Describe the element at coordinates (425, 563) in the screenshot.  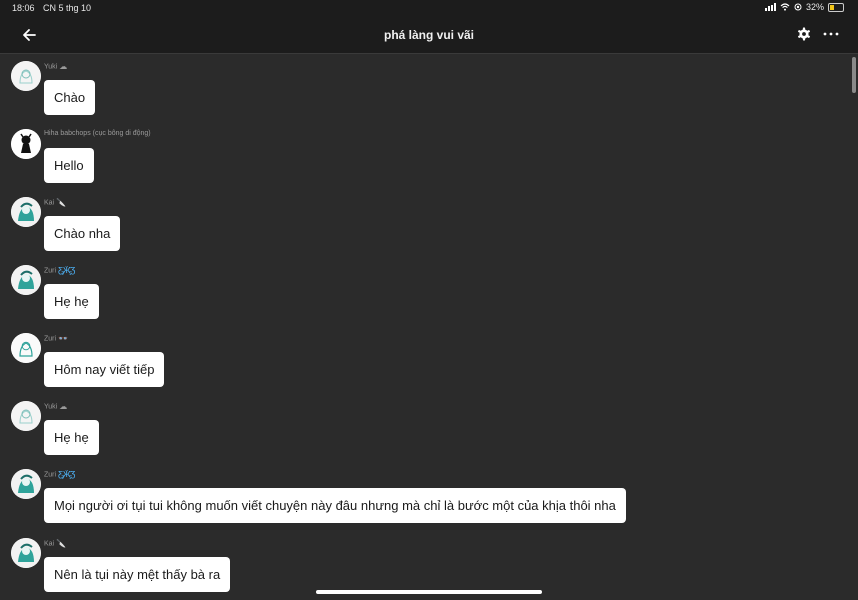
I see `message-row: Kai 🔪 Nên là tụi này mệt thấy bà ra` at that location.